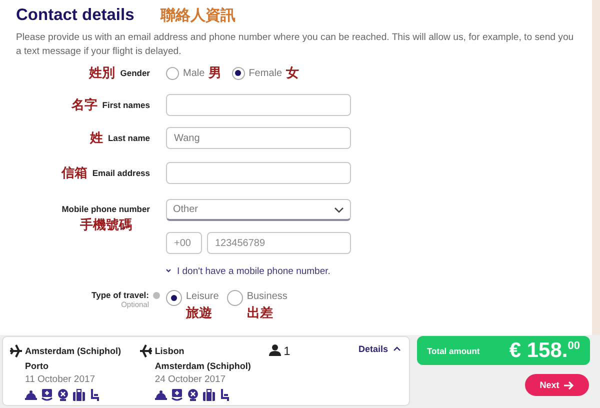 The image size is (600, 408). Describe the element at coordinates (544, 350) in the screenshot. I see `total-amount: € 158.$^{00}$` at that location.